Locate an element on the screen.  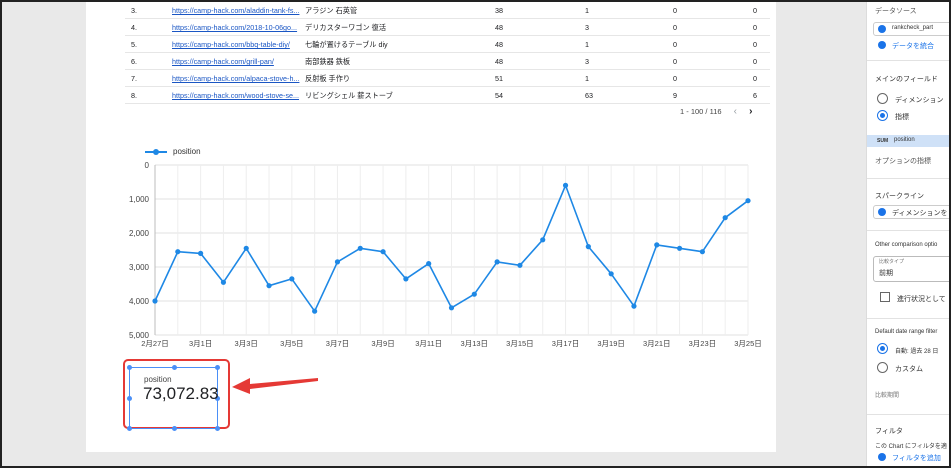
red-arrow-icon is located at coordinates (275, 386).